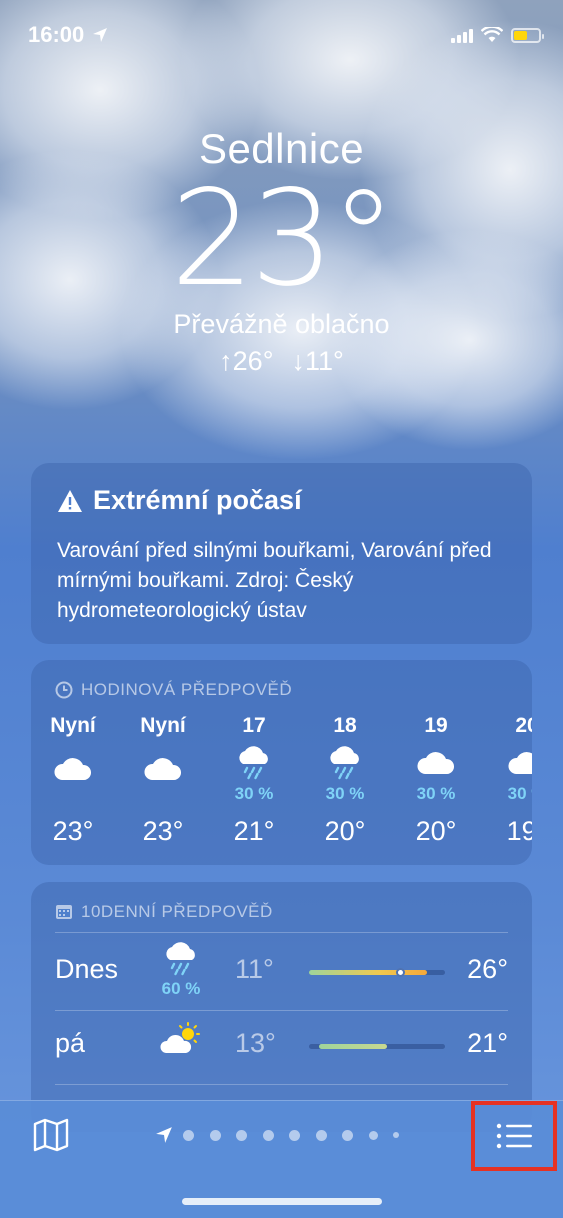  I want to click on hourly-item: 17 30 % 21°, so click(254, 785).